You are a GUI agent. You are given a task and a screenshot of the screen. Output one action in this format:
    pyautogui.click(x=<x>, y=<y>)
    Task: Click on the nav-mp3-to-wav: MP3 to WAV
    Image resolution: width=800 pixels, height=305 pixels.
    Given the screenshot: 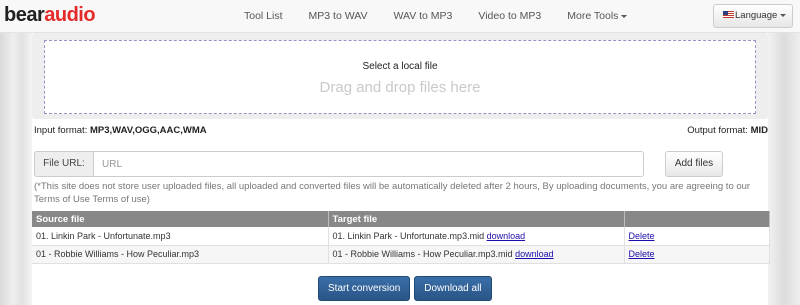 What is the action you would take?
    pyautogui.click(x=338, y=16)
    